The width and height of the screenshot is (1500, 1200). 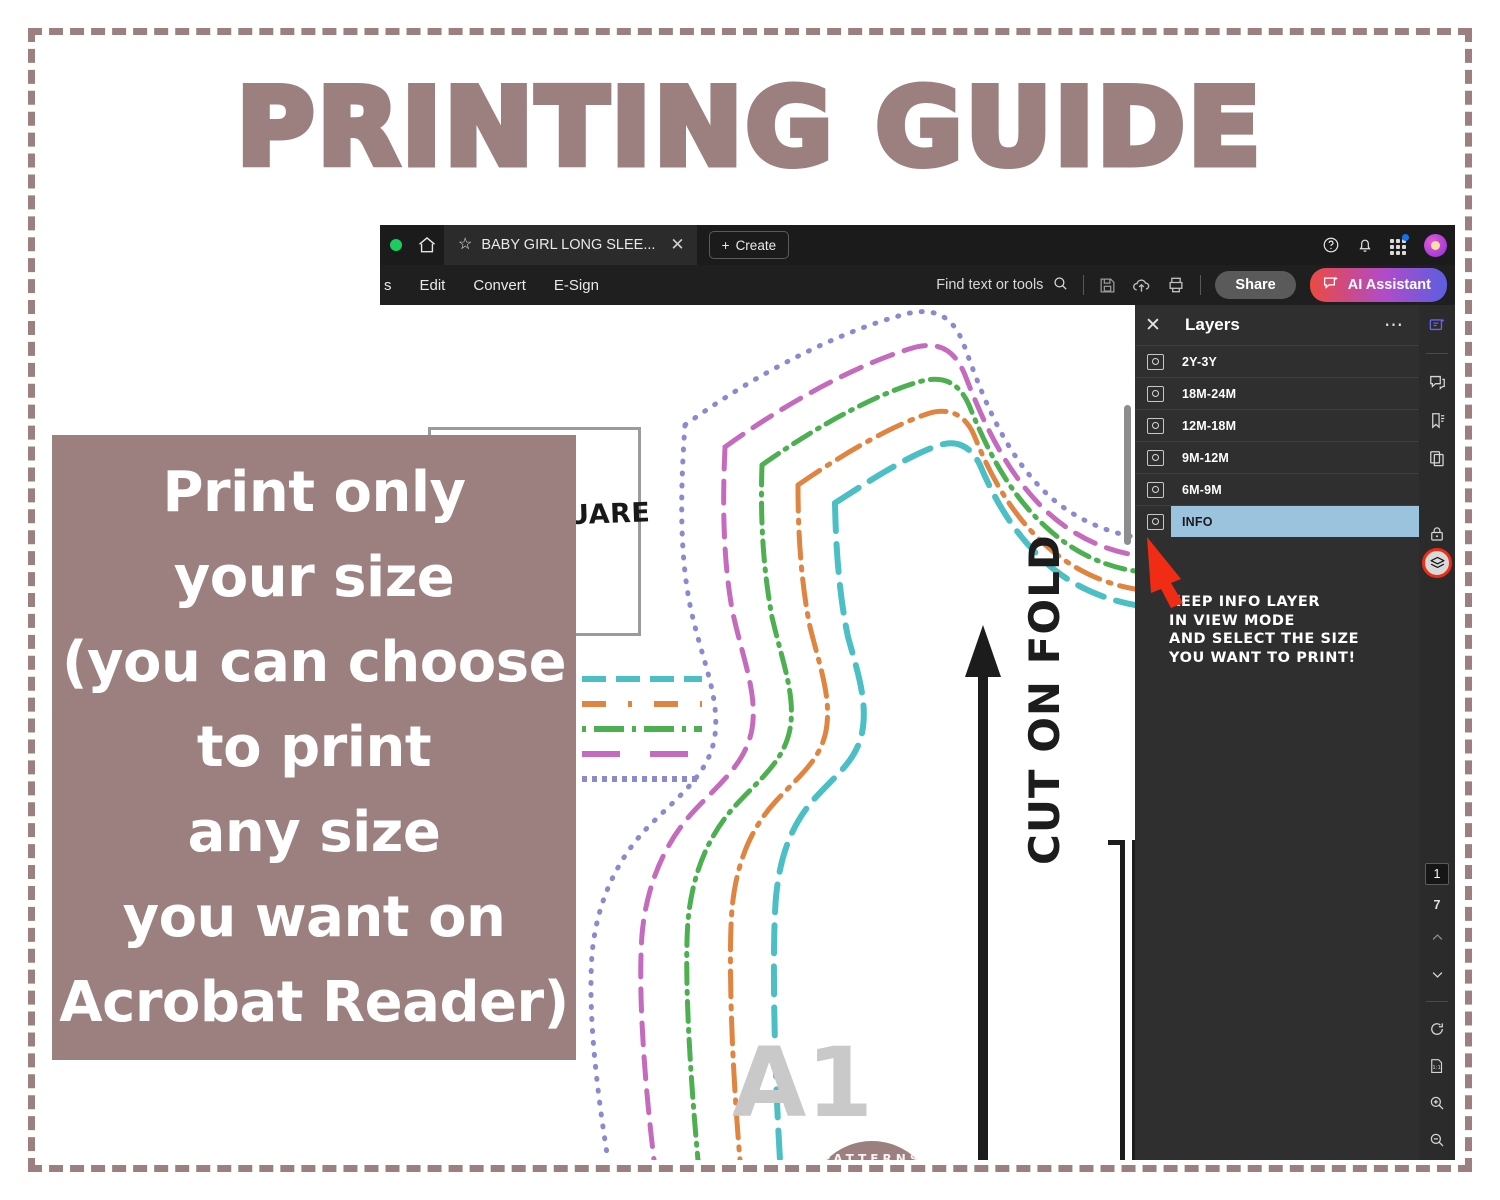 I want to click on page-title: PRINTING GUIDE, so click(x=748, y=127).